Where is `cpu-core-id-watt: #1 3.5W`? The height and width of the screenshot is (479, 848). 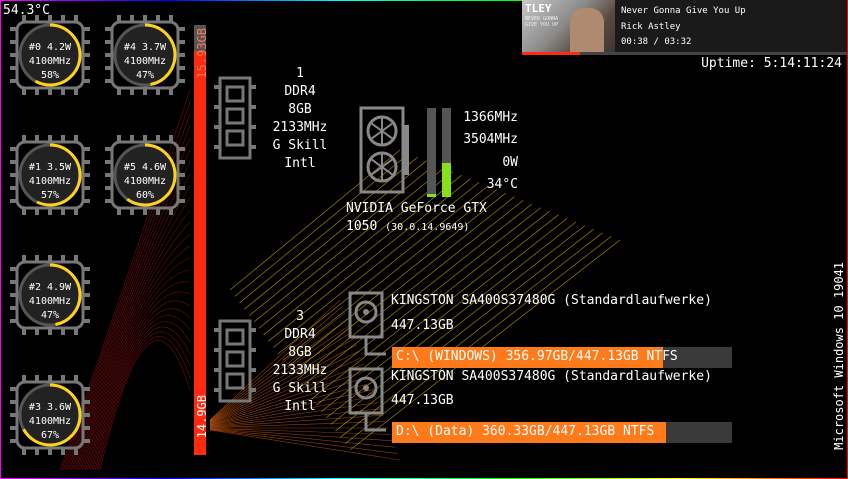 cpu-core-id-watt: #1 3.5W is located at coordinates (50, 167).